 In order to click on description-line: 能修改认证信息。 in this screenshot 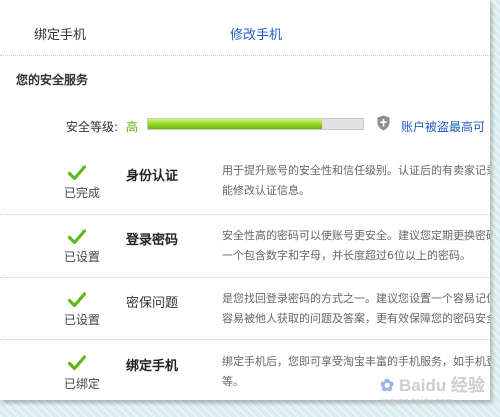, I will do `click(266, 190)`.